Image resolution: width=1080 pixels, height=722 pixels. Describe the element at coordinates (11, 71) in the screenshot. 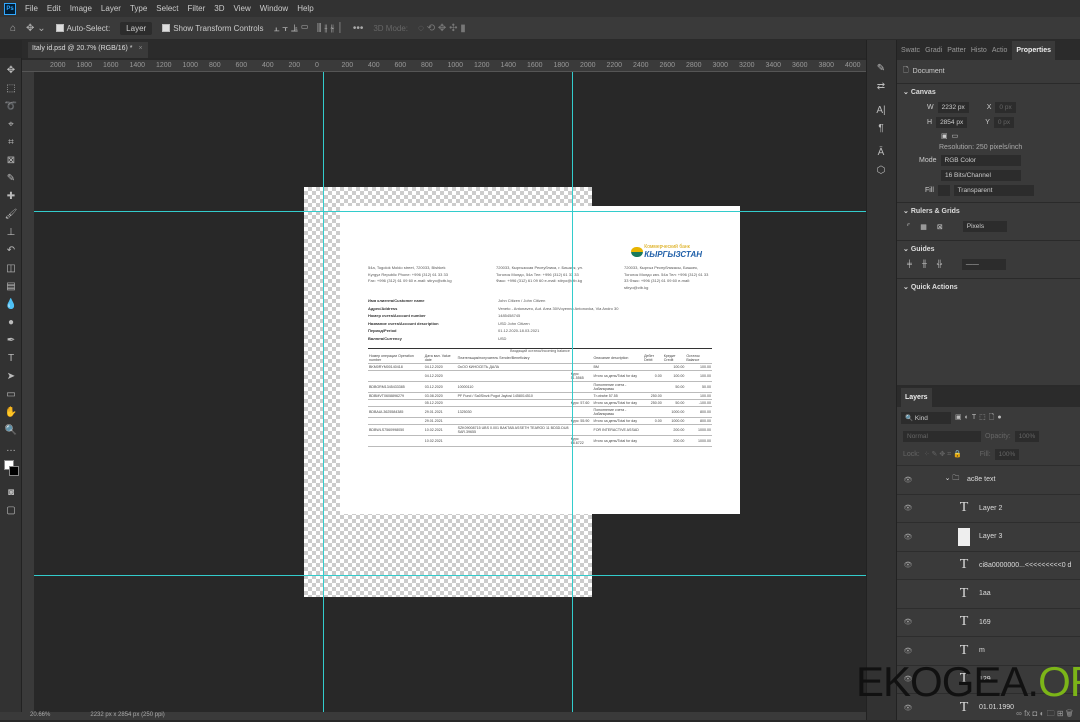

I see `move-tool-icon: ✥` at that location.